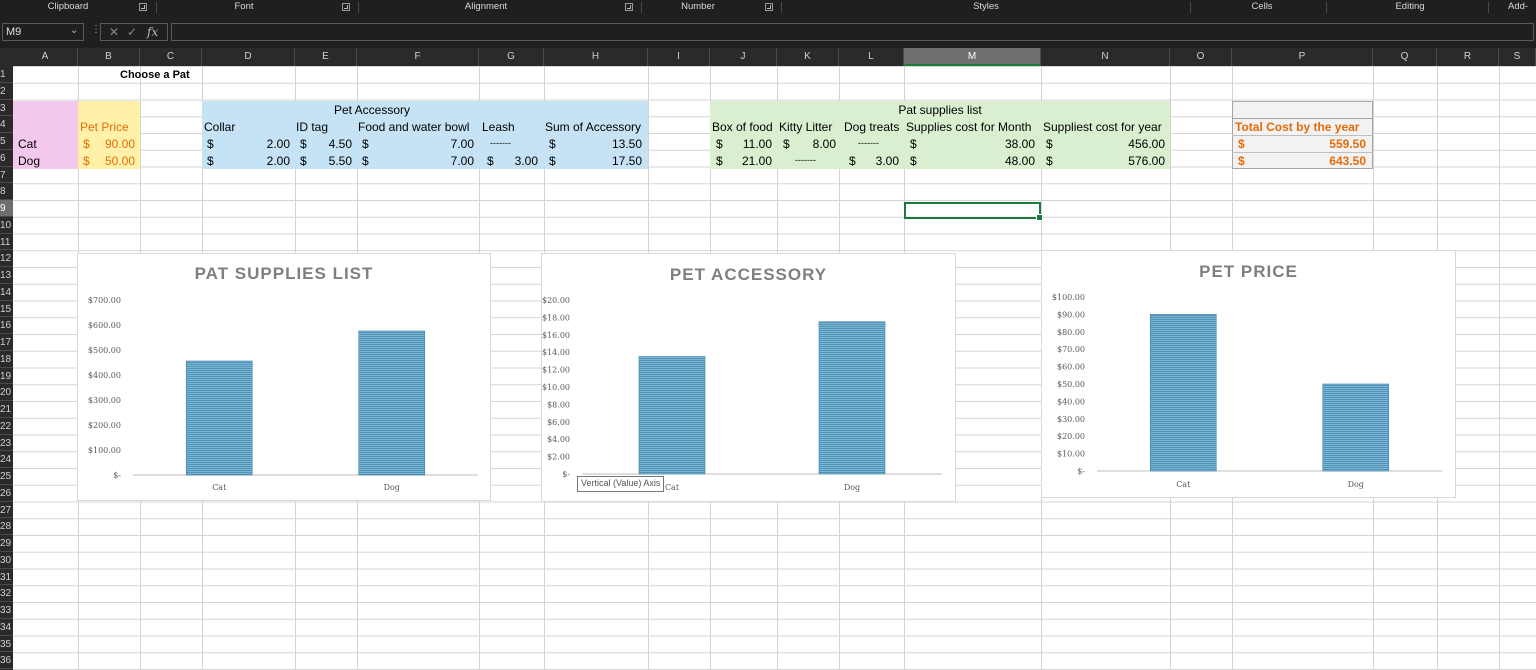 The height and width of the screenshot is (670, 1536). Describe the element at coordinates (6, 258) in the screenshot. I see `row-header-12: 12` at that location.